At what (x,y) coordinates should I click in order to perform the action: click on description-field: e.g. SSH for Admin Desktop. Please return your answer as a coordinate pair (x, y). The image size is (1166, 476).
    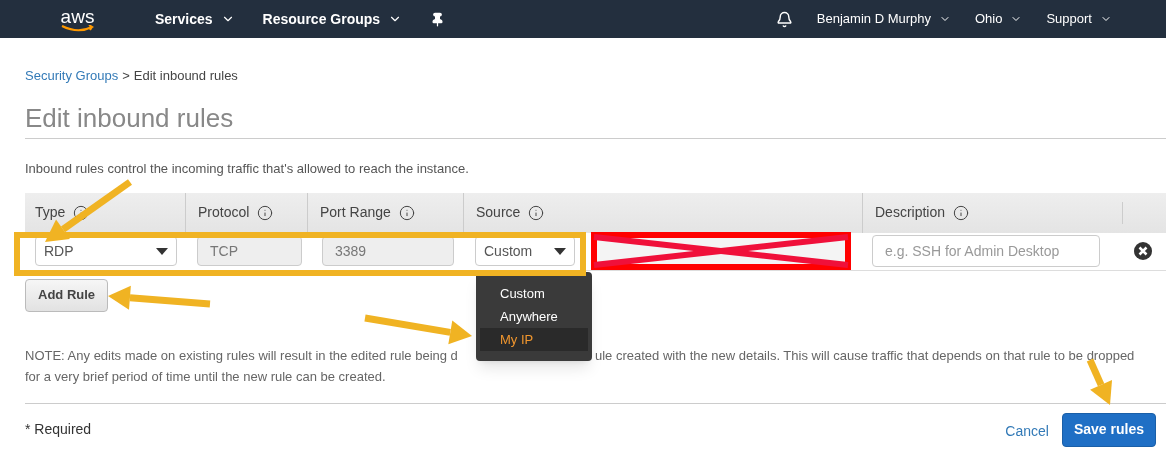
    Looking at the image, I should click on (986, 251).